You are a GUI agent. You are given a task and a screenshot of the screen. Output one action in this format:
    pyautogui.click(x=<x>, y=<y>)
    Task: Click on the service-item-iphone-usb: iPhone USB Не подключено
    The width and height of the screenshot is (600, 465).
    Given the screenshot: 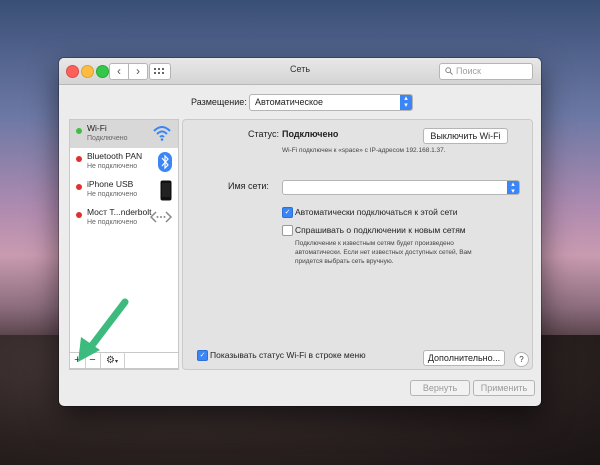 What is the action you would take?
    pyautogui.click(x=124, y=190)
    